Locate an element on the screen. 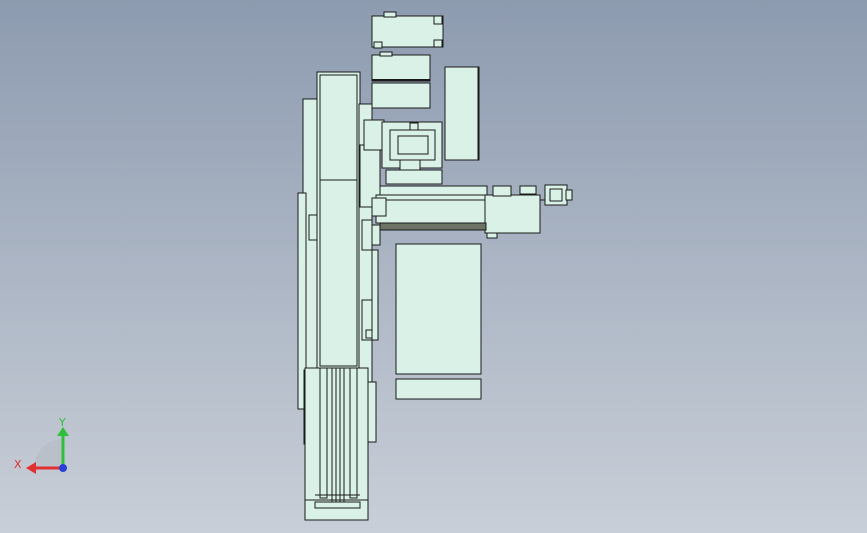  right-upper-panel is located at coordinates (462, 113).